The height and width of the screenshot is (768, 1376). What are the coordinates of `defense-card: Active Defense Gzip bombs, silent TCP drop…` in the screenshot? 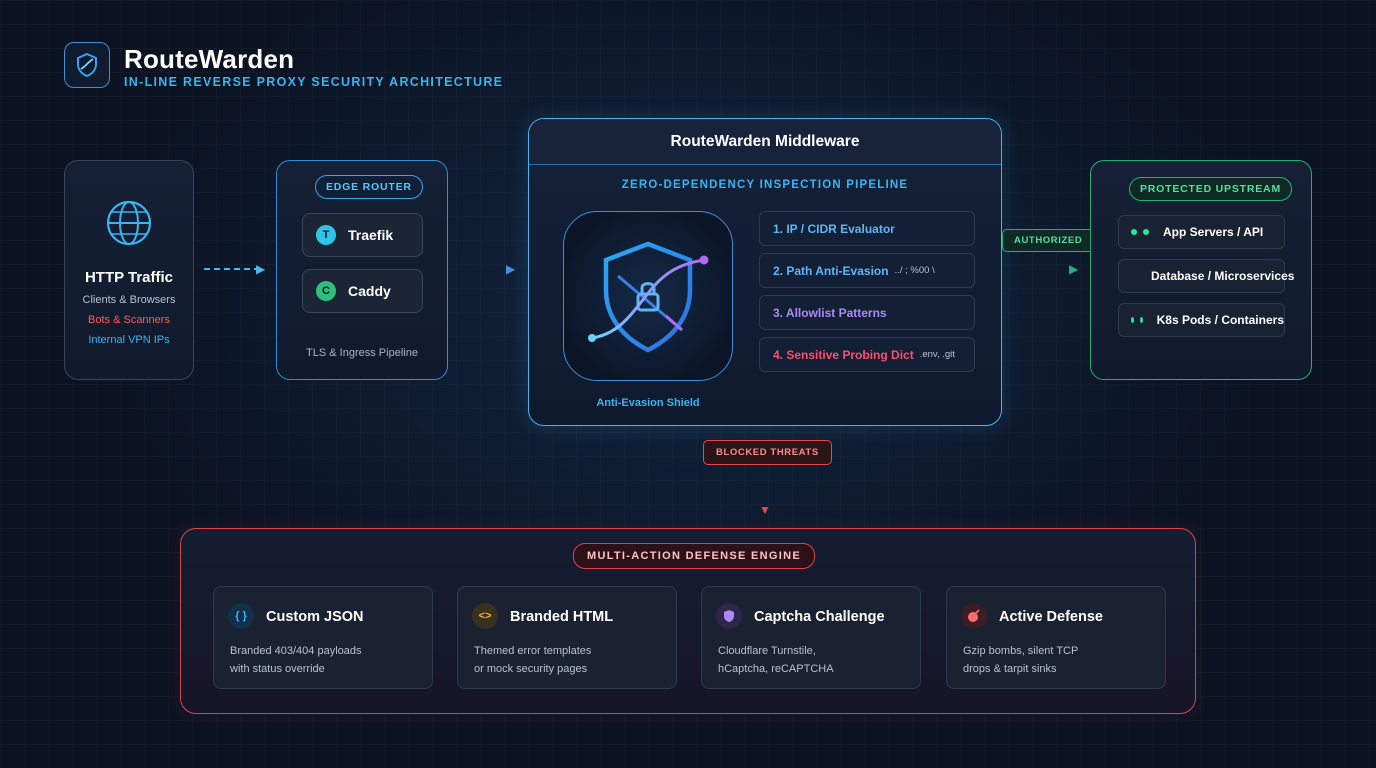 It's located at (1056, 637).